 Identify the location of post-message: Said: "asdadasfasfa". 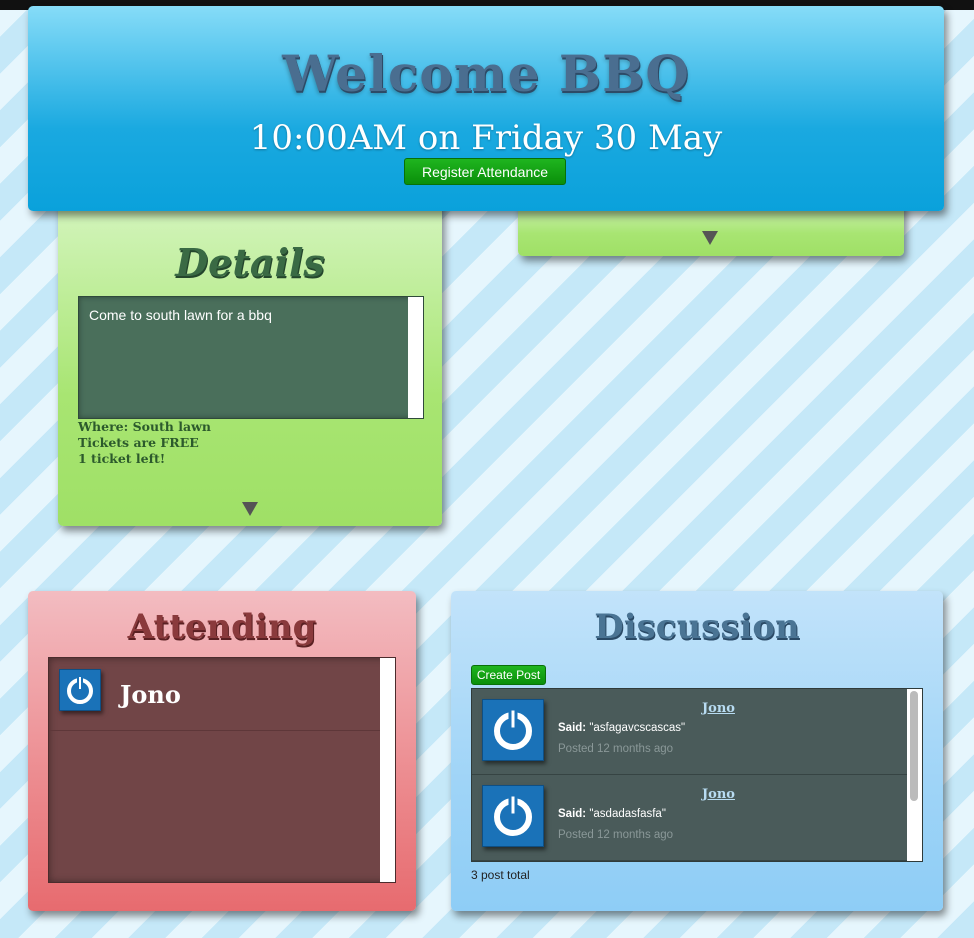
(612, 814).